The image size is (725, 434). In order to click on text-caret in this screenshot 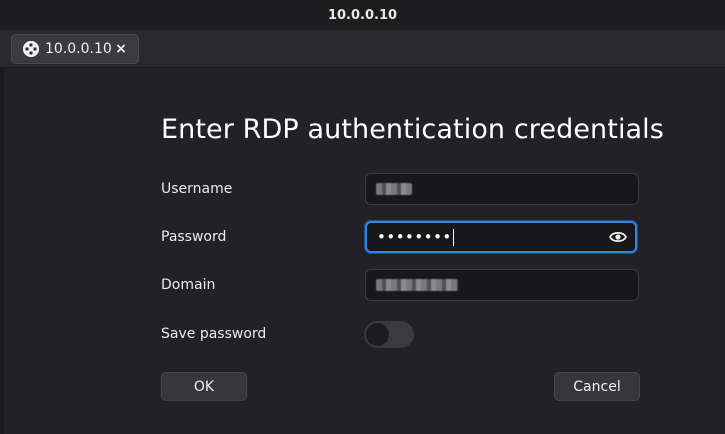, I will do `click(453, 237)`.